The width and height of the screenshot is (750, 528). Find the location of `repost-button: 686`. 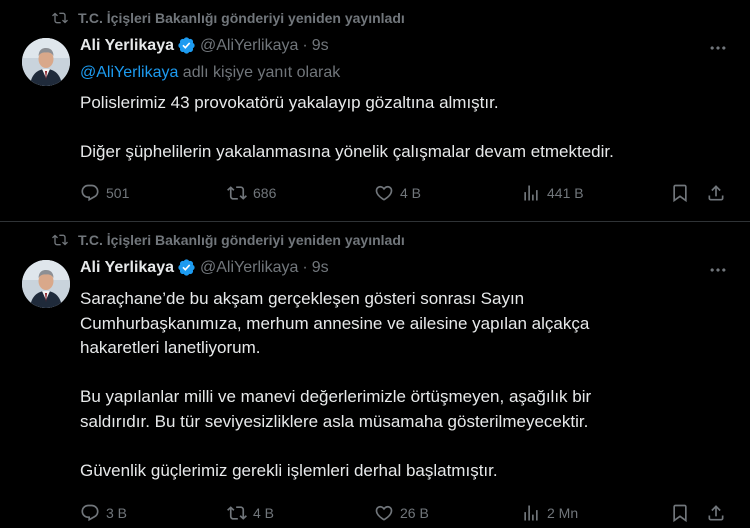

repost-button: 686 is located at coordinates (251, 193).